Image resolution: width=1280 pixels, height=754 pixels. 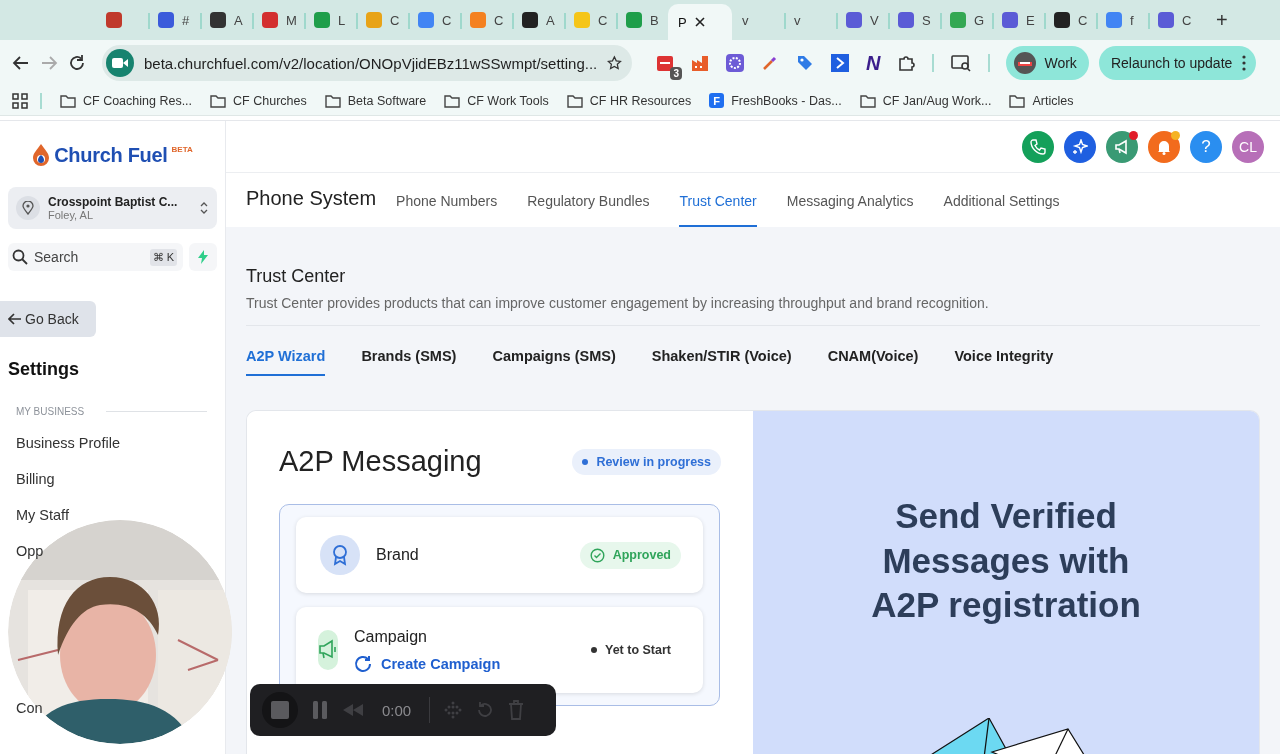 I want to click on phone-button, so click(x=1038, y=146).